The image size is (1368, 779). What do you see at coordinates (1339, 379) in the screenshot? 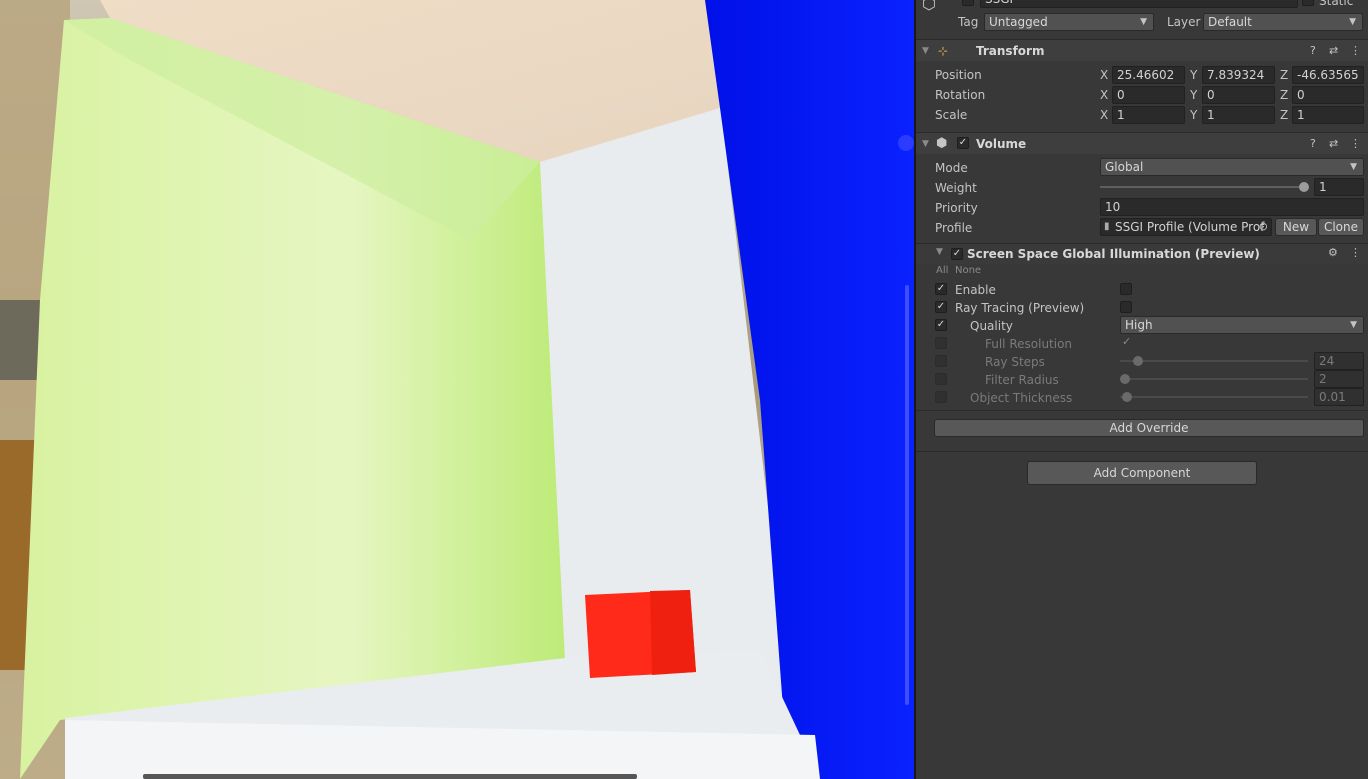
I see `filter-radius-field: 2` at bounding box center [1339, 379].